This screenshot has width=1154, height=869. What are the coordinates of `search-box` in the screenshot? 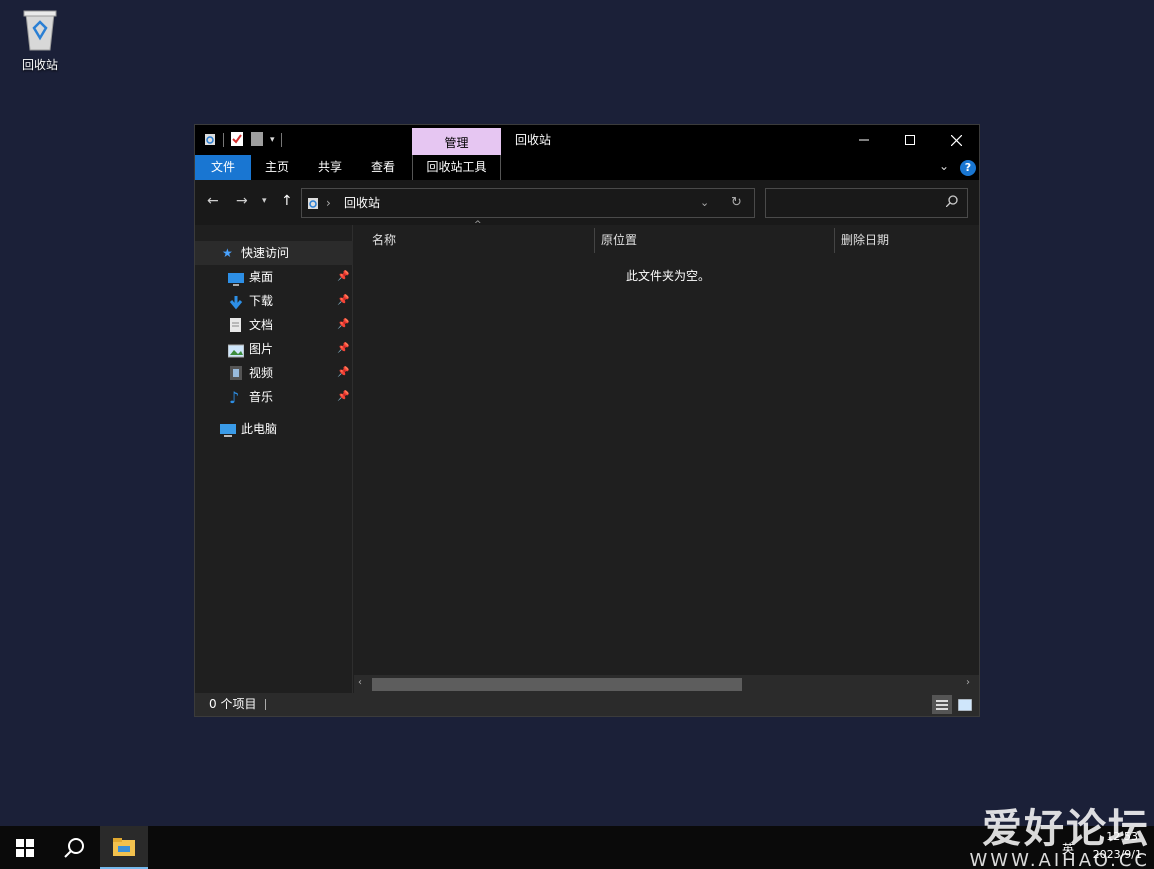 It's located at (866, 203).